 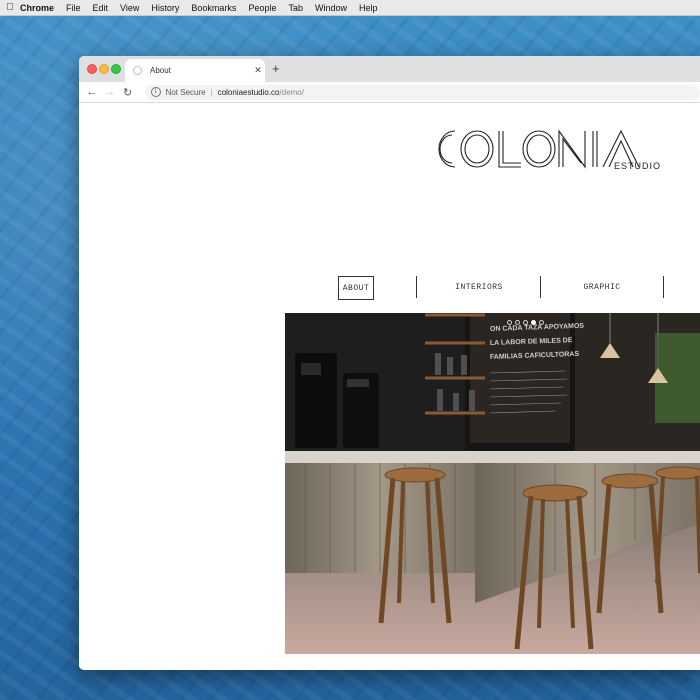 What do you see at coordinates (356, 288) in the screenshot?
I see `nav-about: ABOUT` at bounding box center [356, 288].